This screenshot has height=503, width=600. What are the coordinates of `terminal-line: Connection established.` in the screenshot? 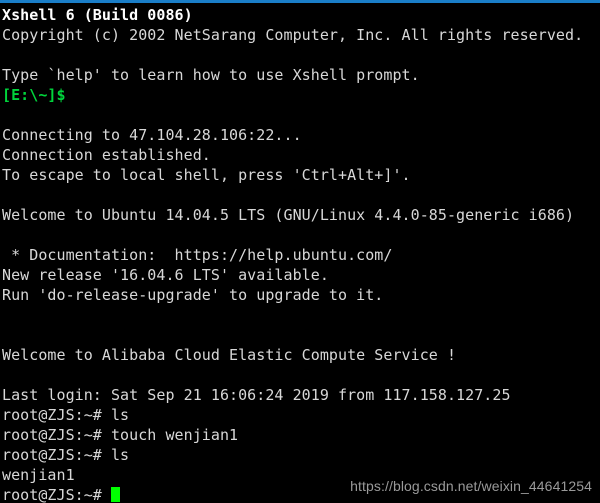 It's located at (106, 155).